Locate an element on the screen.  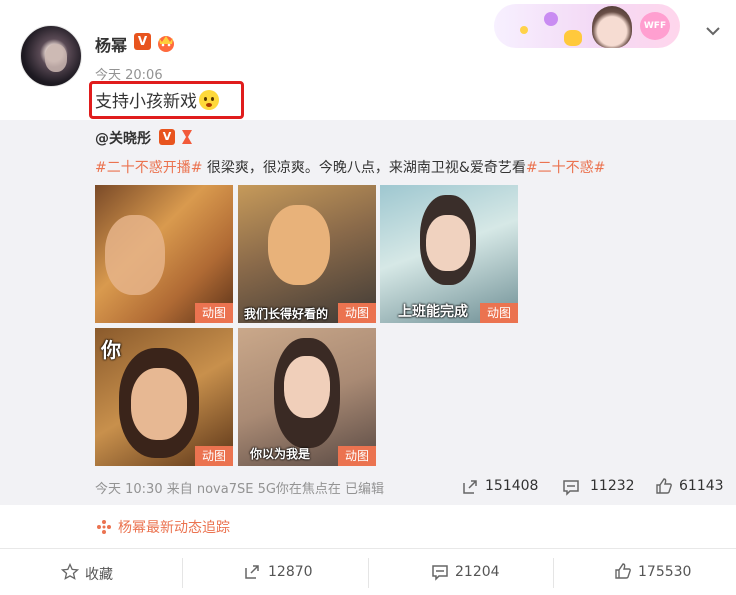
chevron-down-icon is located at coordinates (713, 31).